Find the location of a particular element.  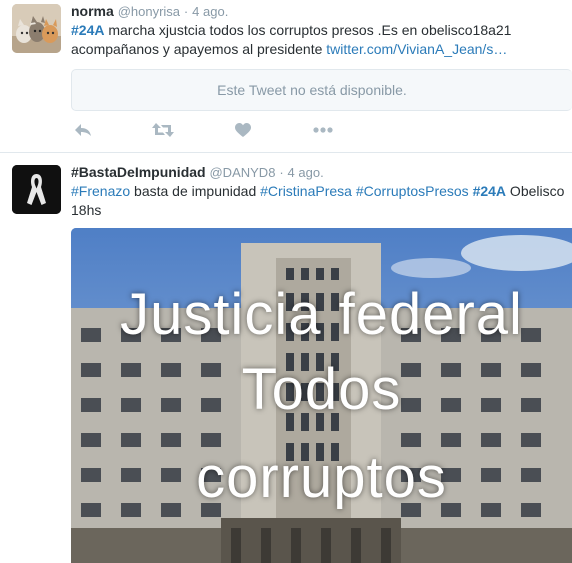

reply-button is located at coordinates (83, 130).